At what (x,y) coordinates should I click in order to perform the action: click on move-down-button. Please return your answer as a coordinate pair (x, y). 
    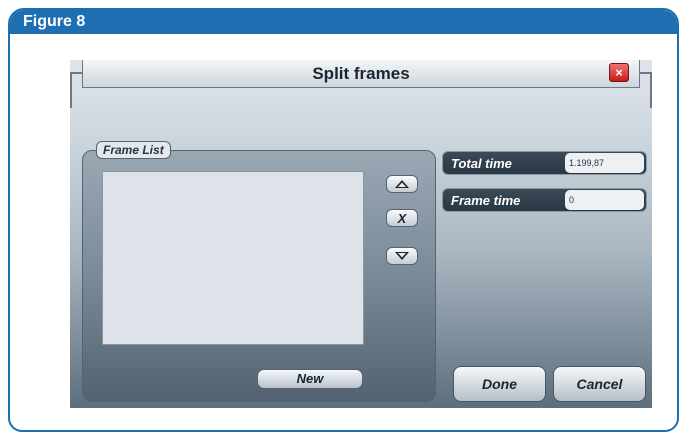
    Looking at the image, I should click on (402, 256).